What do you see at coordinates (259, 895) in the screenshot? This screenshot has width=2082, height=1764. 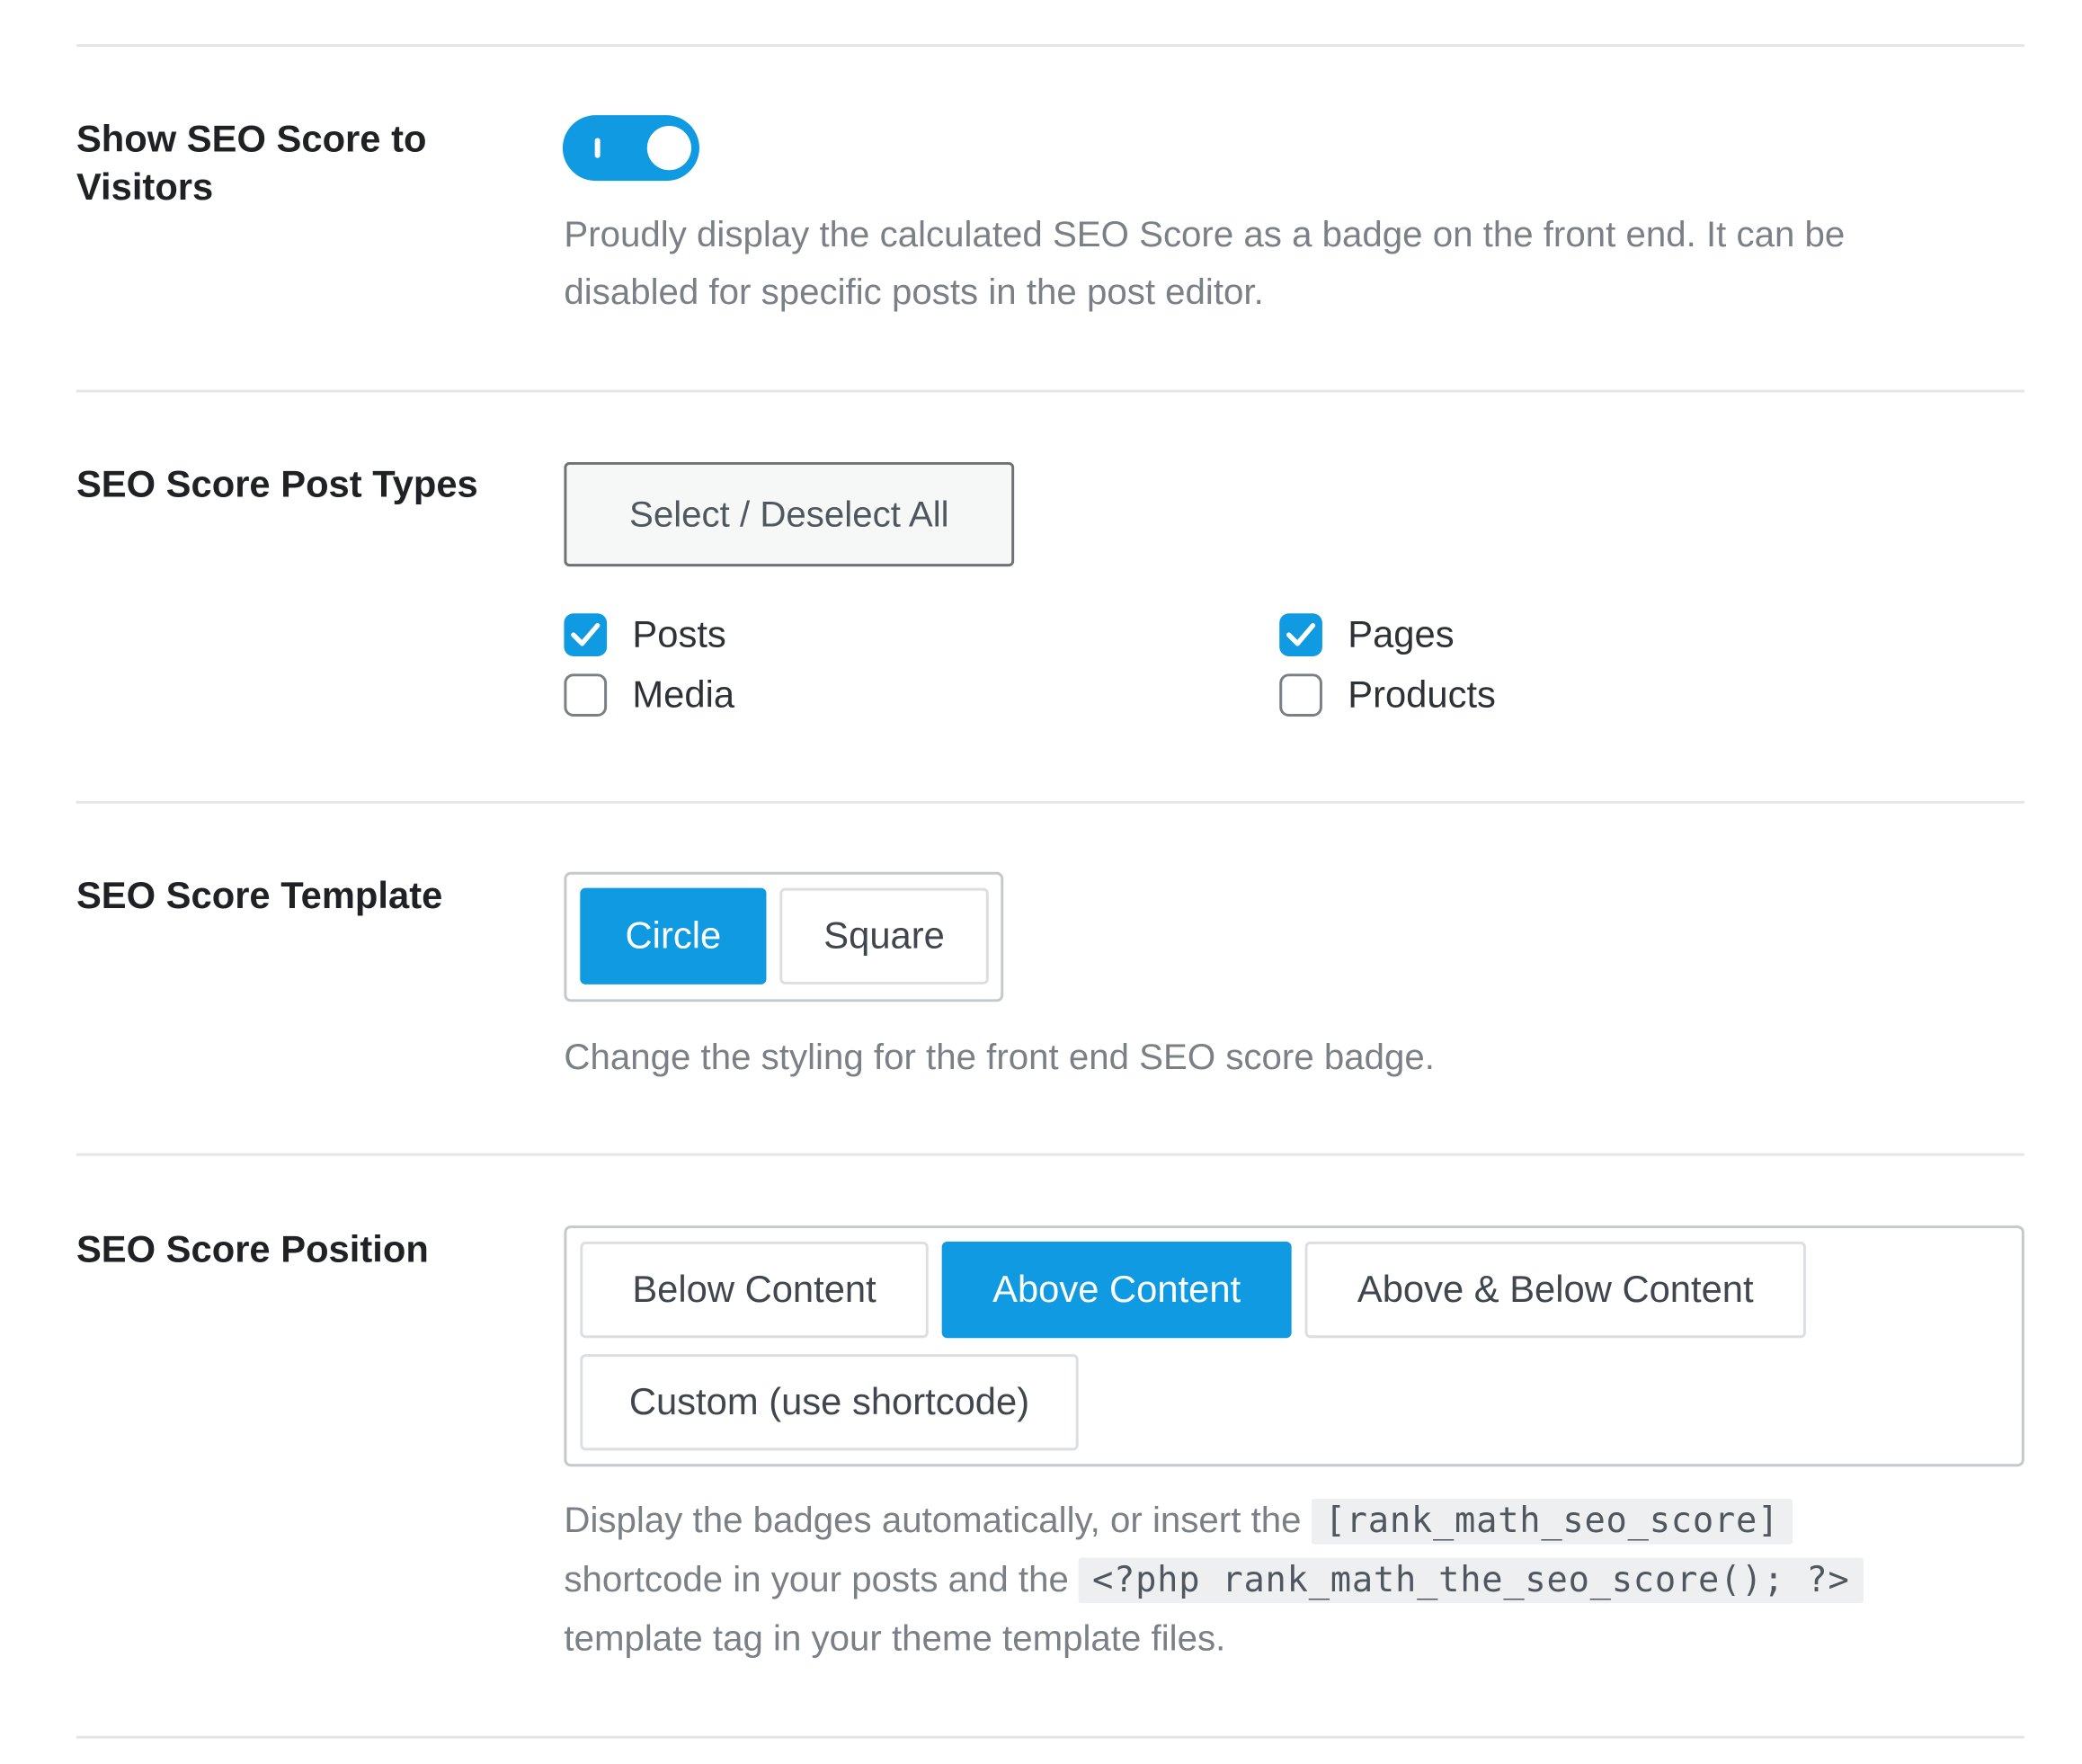 I see `template-label: SEO Score Template` at bounding box center [259, 895].